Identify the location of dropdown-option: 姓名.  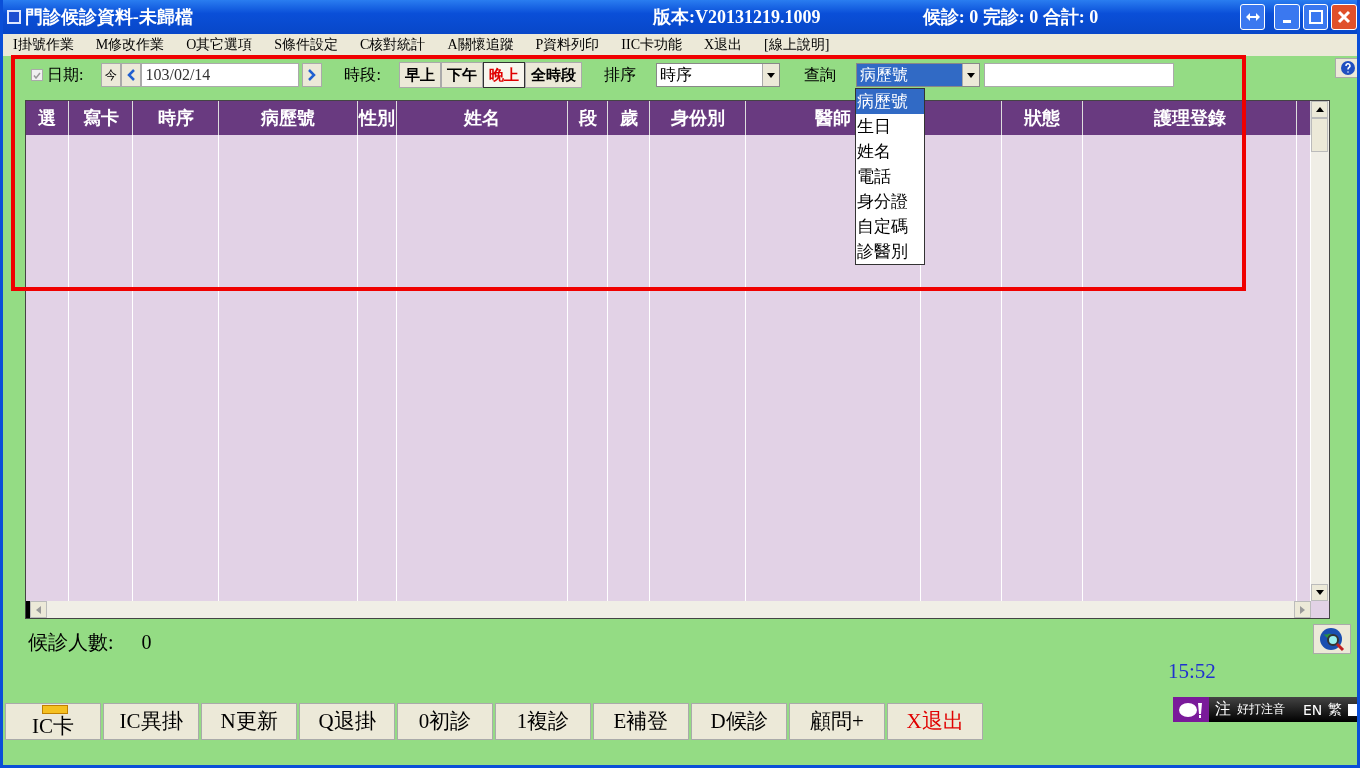
(889, 151).